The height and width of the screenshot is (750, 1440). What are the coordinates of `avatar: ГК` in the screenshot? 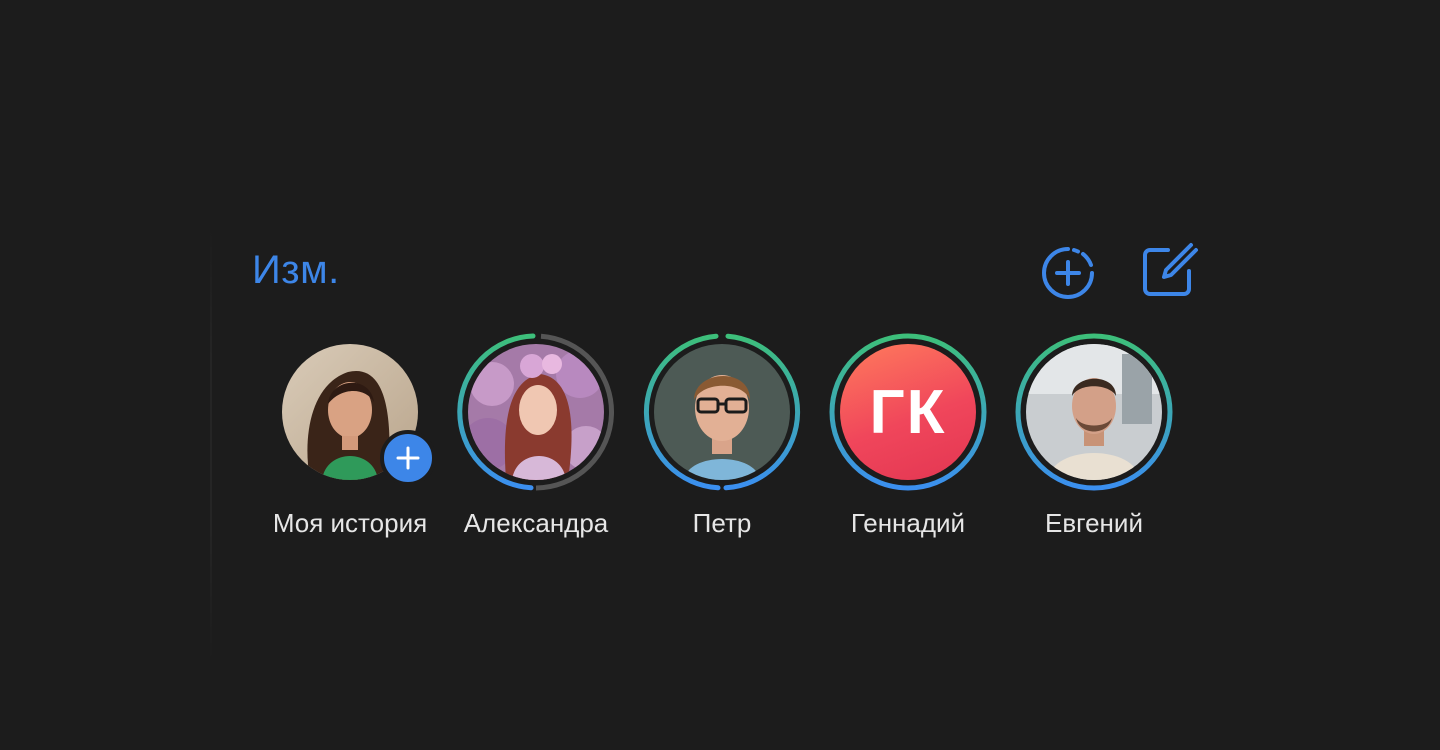 It's located at (908, 412).